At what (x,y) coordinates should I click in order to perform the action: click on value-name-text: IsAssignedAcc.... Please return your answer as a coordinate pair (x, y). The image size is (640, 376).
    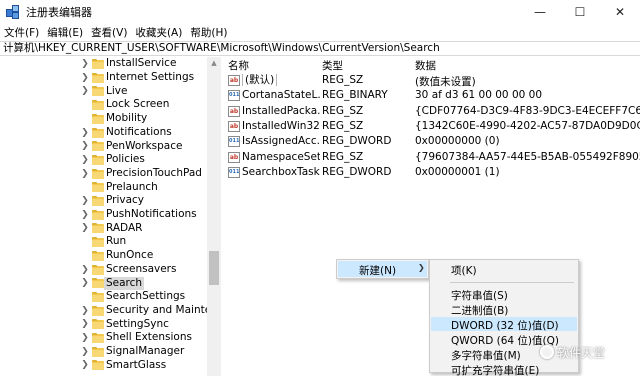
    Looking at the image, I should click on (281, 141).